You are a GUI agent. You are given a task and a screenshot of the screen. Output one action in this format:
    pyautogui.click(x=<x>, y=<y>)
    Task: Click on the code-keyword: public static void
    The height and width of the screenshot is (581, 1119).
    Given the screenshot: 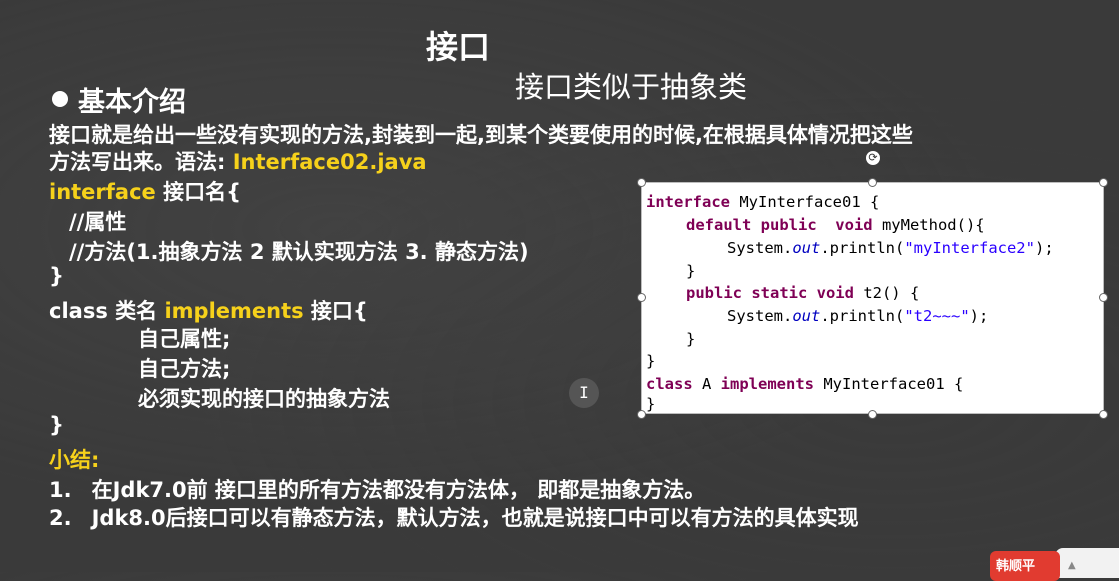 What is the action you would take?
    pyautogui.click(x=770, y=293)
    